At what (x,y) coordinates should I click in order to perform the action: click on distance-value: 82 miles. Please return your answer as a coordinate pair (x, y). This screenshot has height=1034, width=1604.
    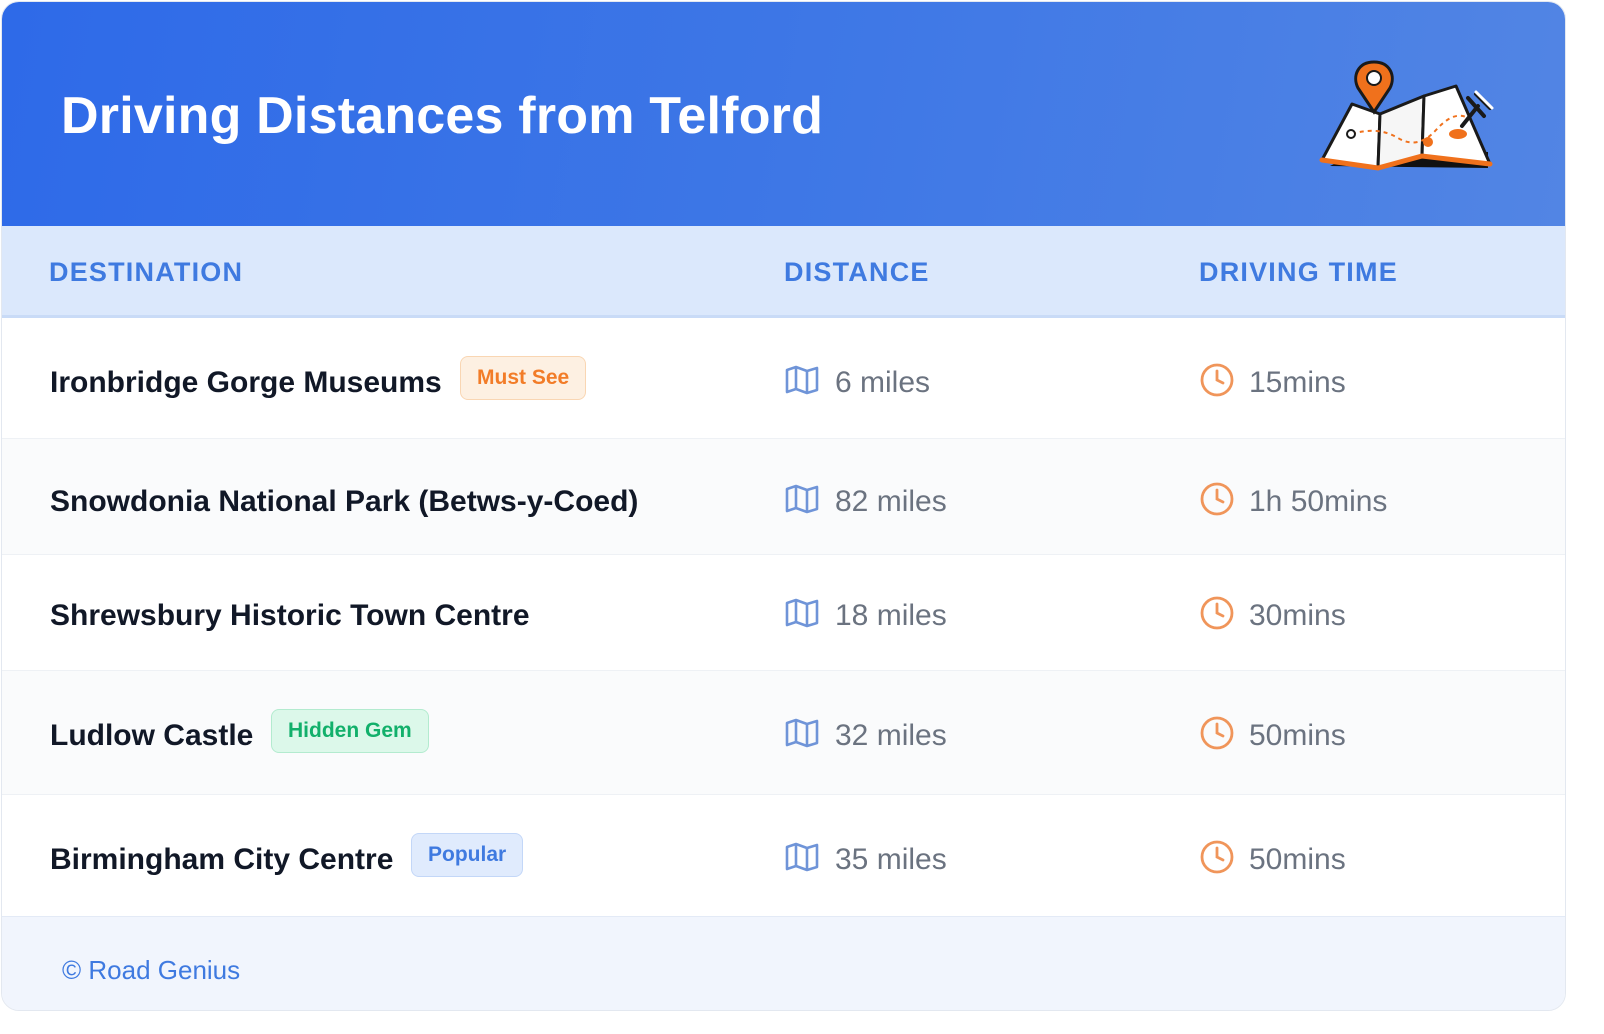
    Looking at the image, I should click on (891, 501).